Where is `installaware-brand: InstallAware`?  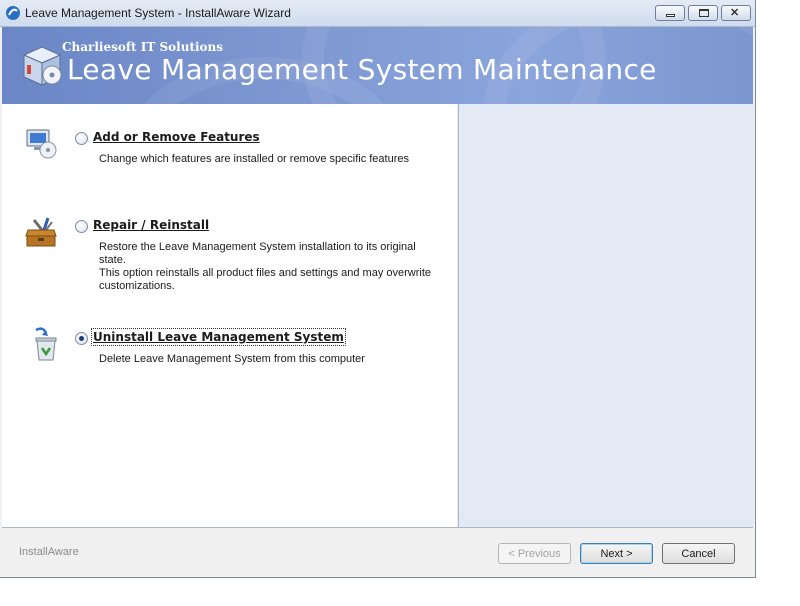
installaware-brand: InstallAware is located at coordinates (49, 552).